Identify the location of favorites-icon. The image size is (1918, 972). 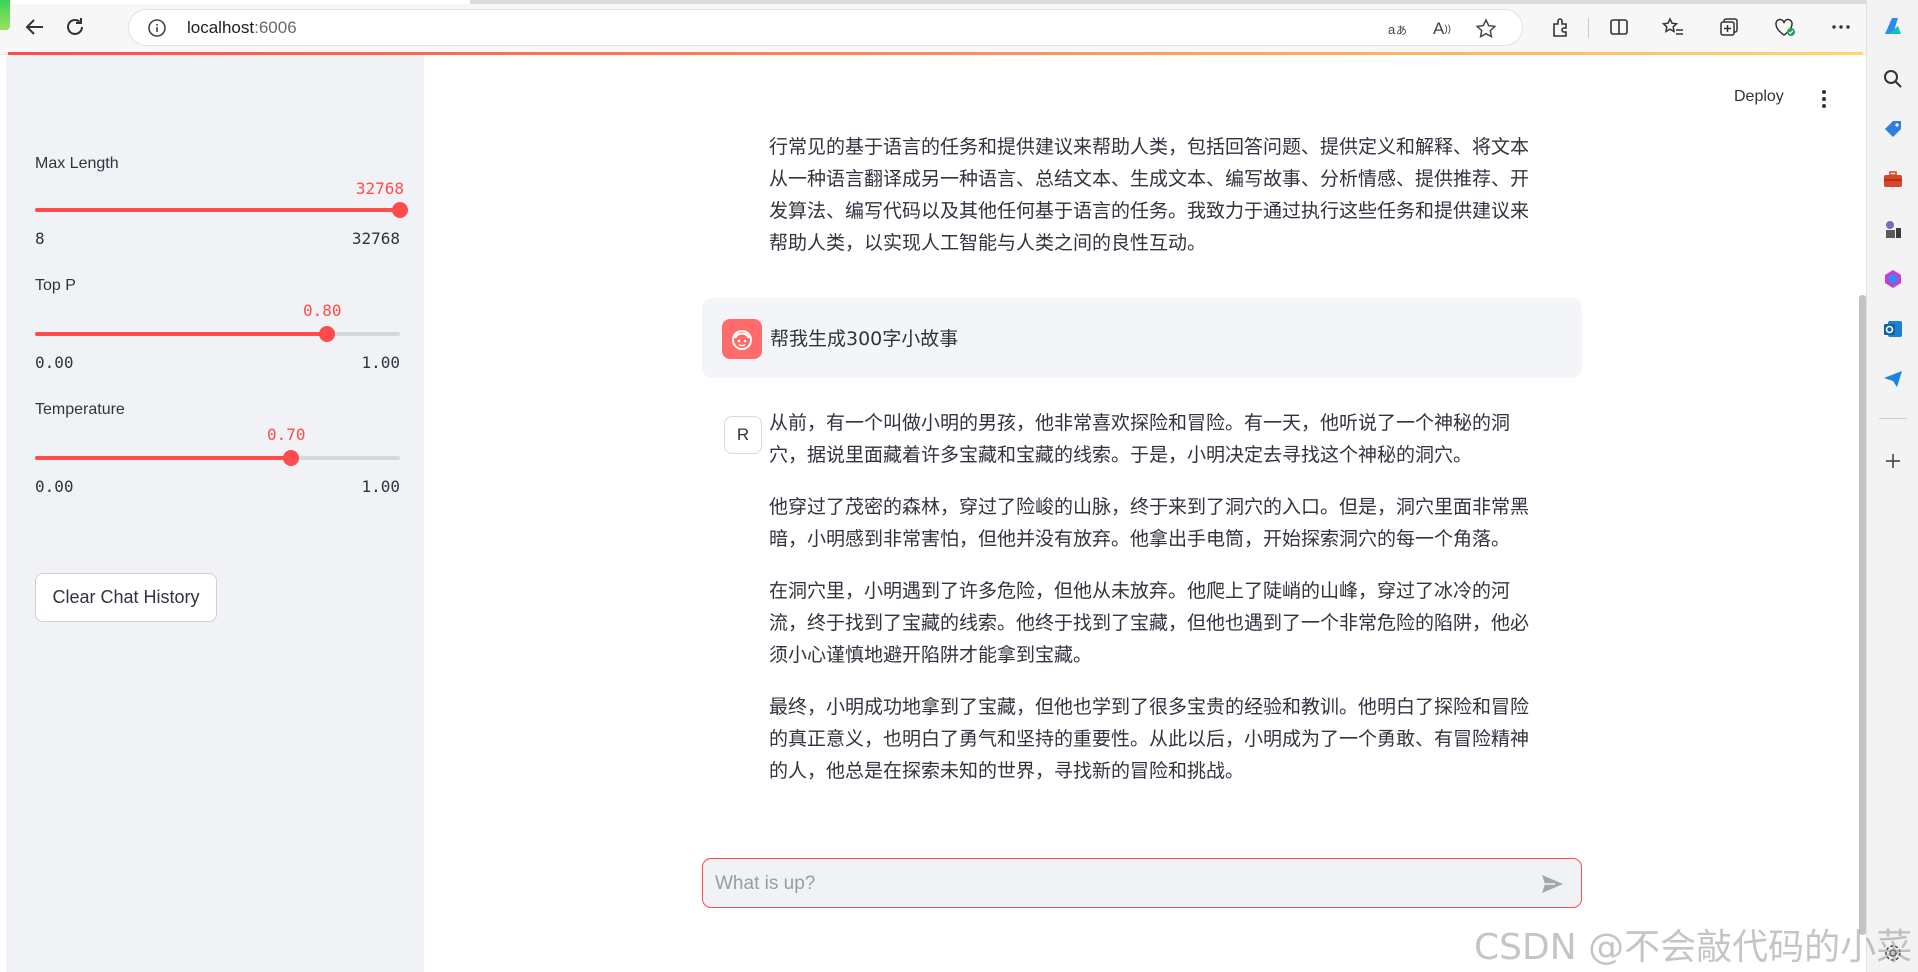
(1673, 27).